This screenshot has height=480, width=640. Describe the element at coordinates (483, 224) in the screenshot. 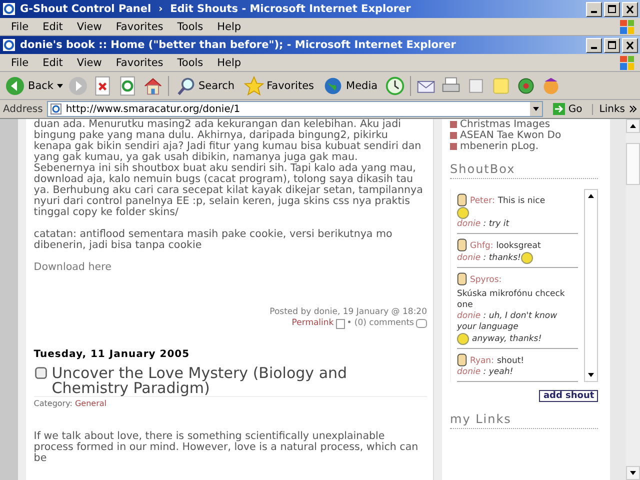

I see `reply-text: donie : try it` at that location.